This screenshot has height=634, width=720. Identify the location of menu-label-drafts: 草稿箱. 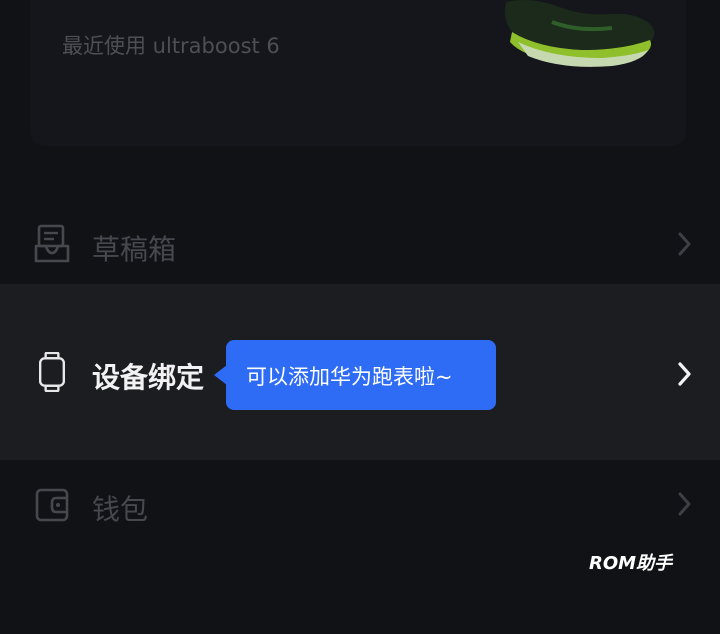
(134, 249).